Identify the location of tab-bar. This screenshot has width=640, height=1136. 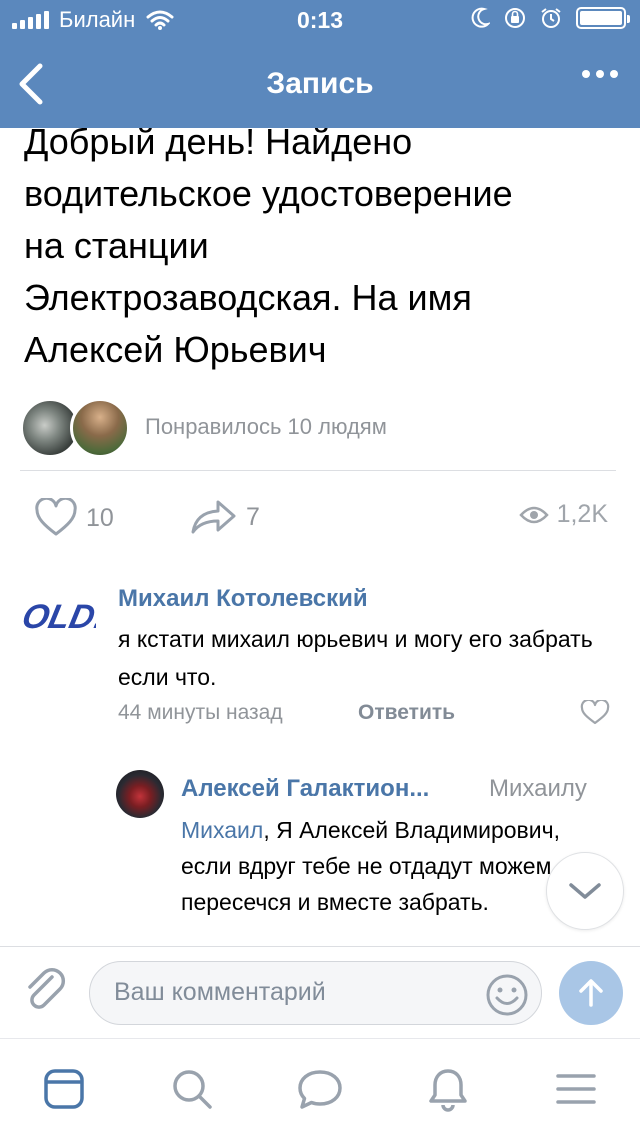
(320, 1087).